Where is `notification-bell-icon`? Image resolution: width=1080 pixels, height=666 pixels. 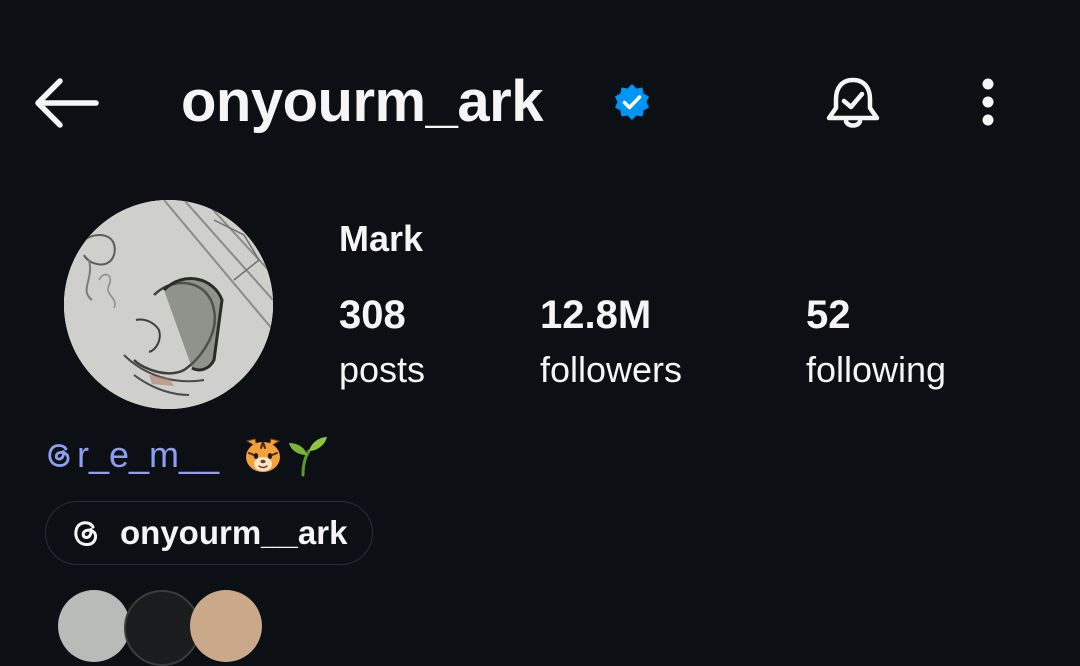 notification-bell-icon is located at coordinates (853, 102).